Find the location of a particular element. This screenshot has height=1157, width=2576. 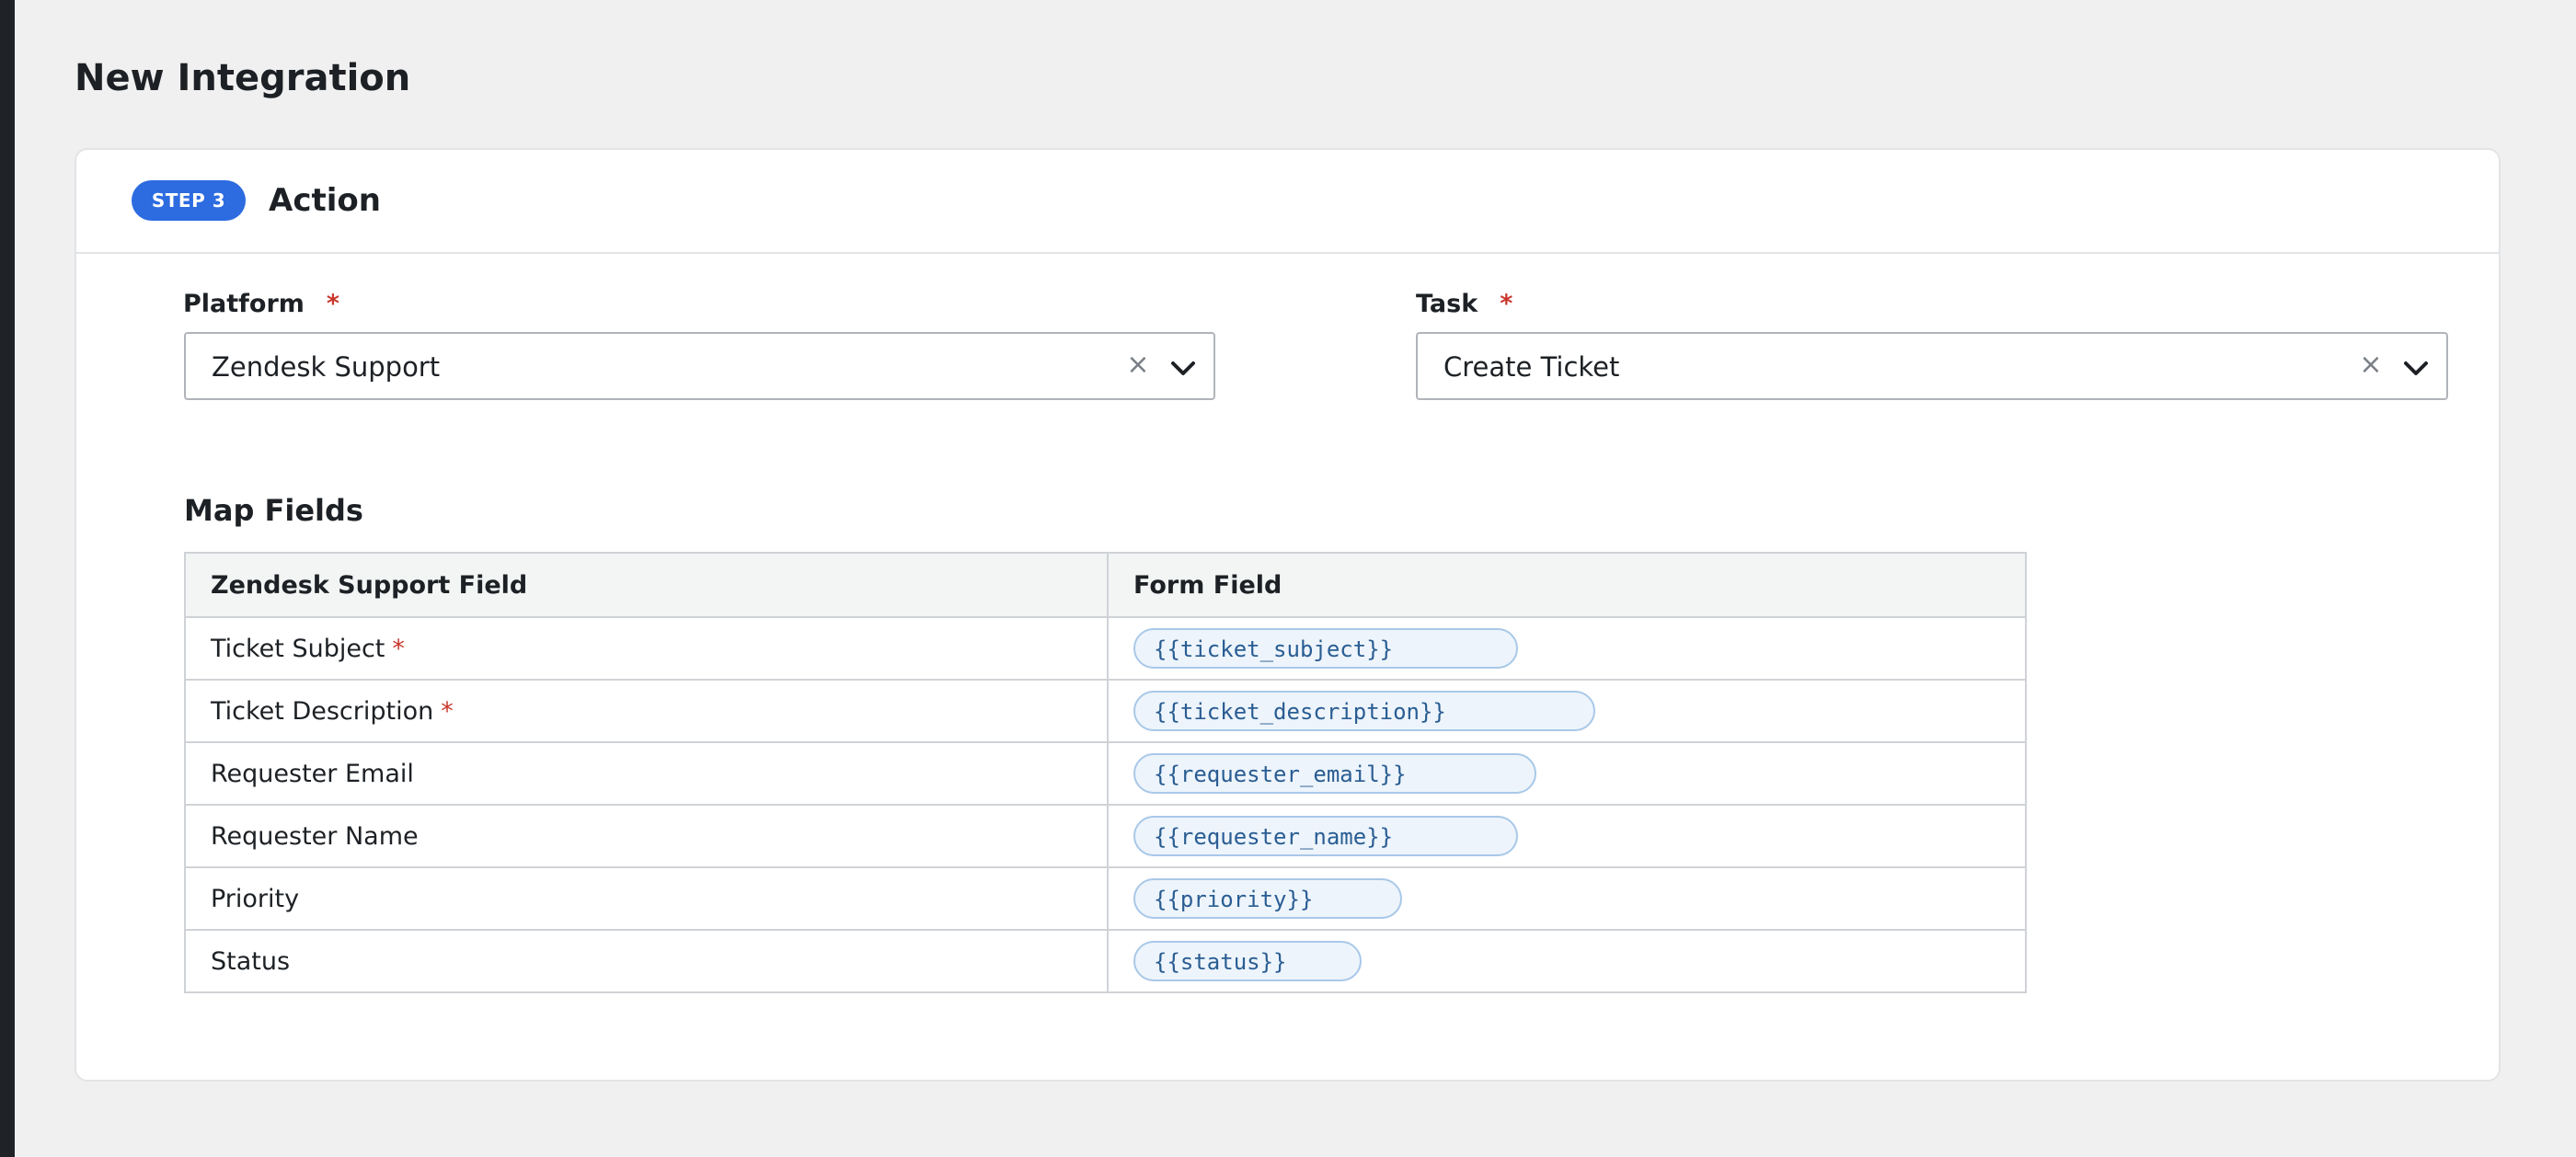

table-row: Priority {{priority}} is located at coordinates (1105, 898).